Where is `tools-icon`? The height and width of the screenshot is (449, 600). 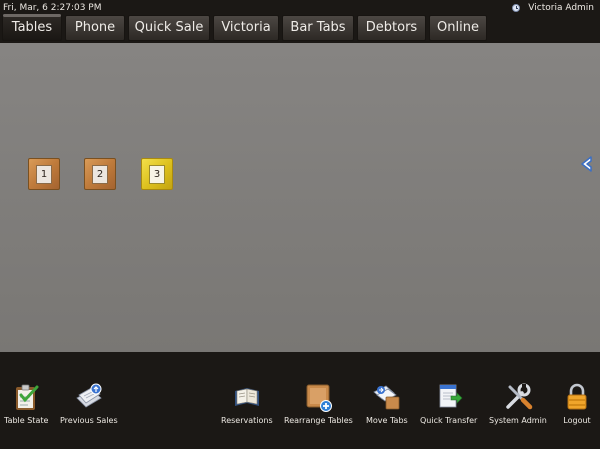 tools-icon is located at coordinates (519, 396).